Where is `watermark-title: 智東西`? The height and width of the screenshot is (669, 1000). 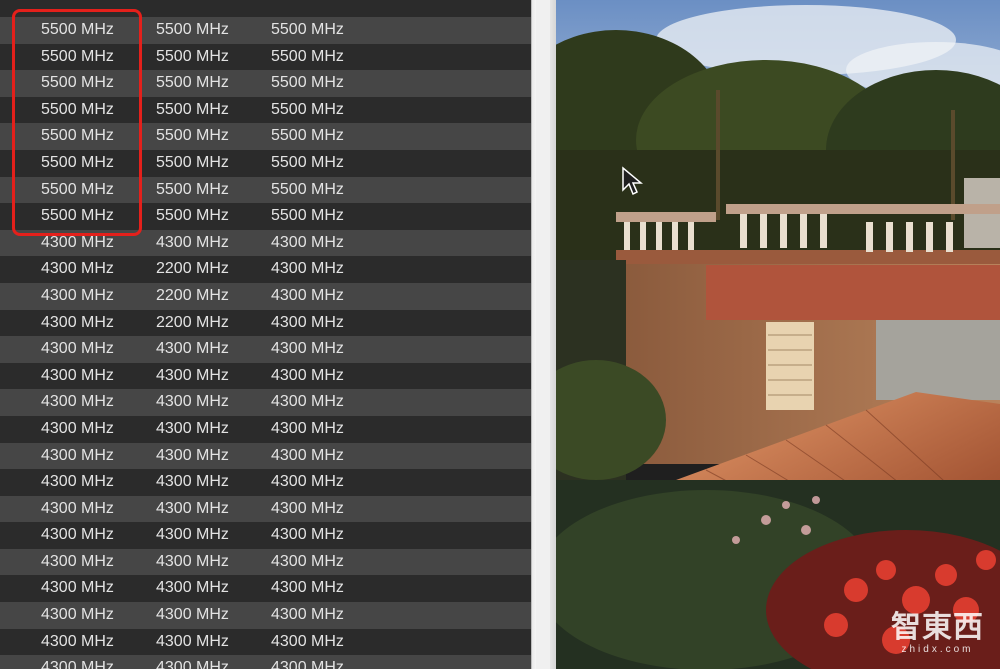 watermark-title: 智東西 is located at coordinates (937, 627).